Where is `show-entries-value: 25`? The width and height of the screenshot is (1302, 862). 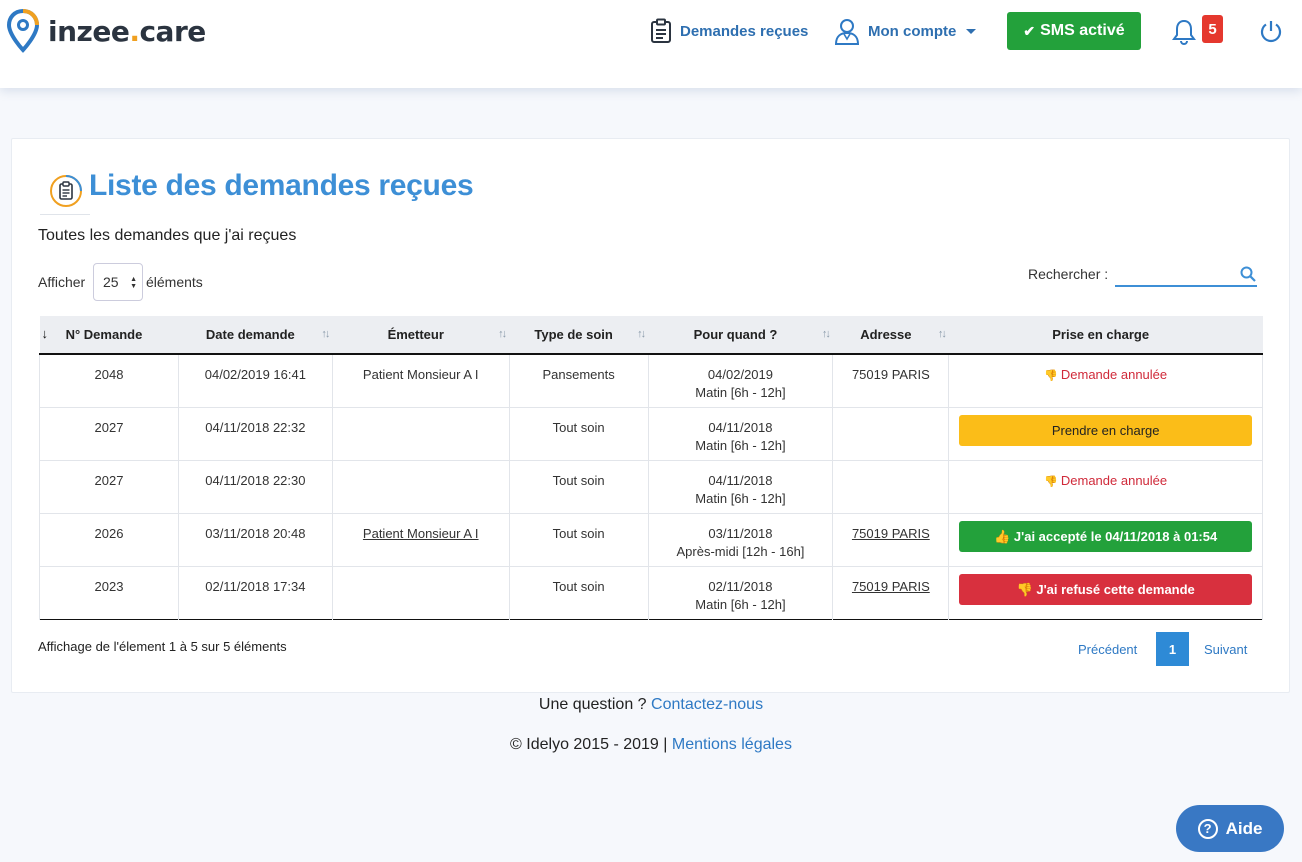
show-entries-value: 25 is located at coordinates (111, 282).